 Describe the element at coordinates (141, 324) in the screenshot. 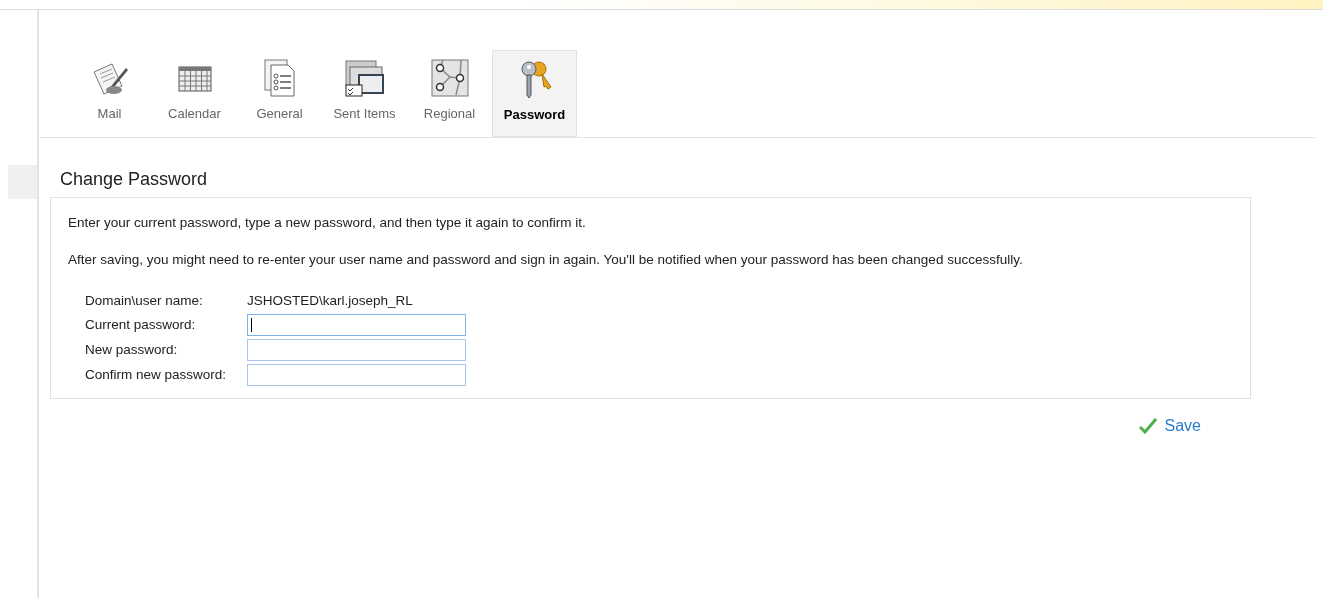

I see `field-label: Current password:` at that location.